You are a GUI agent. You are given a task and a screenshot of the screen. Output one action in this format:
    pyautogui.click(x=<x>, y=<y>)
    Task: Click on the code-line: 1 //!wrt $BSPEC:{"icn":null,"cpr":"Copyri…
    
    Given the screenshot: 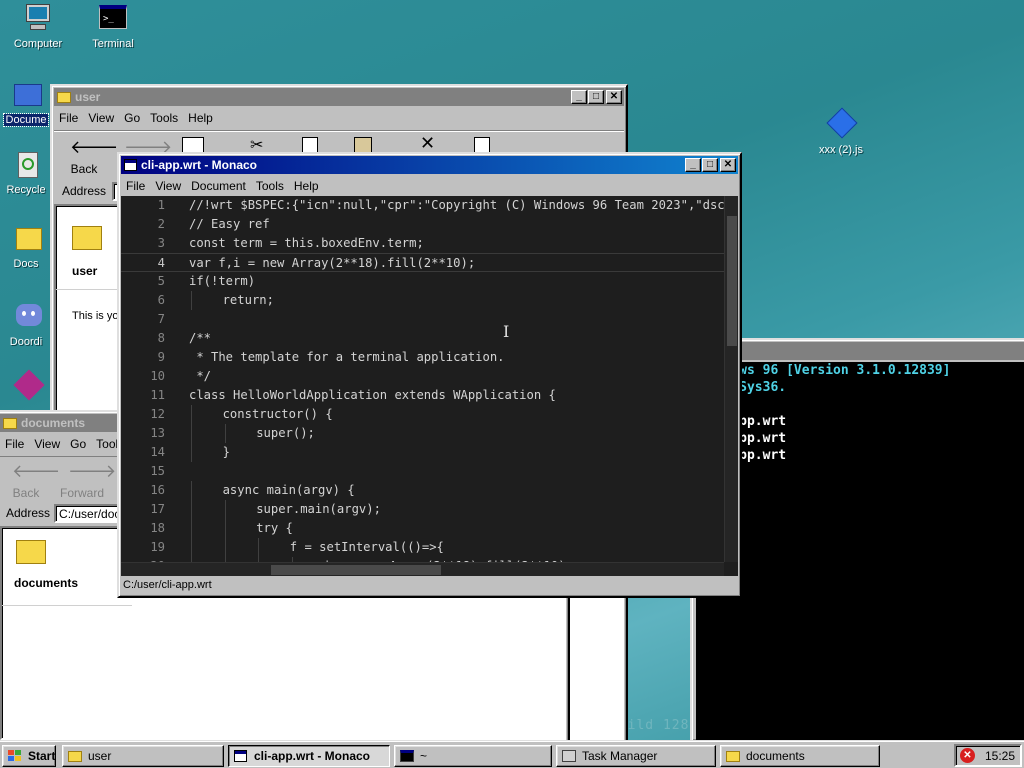 What is the action you would take?
    pyautogui.click(x=429, y=205)
    